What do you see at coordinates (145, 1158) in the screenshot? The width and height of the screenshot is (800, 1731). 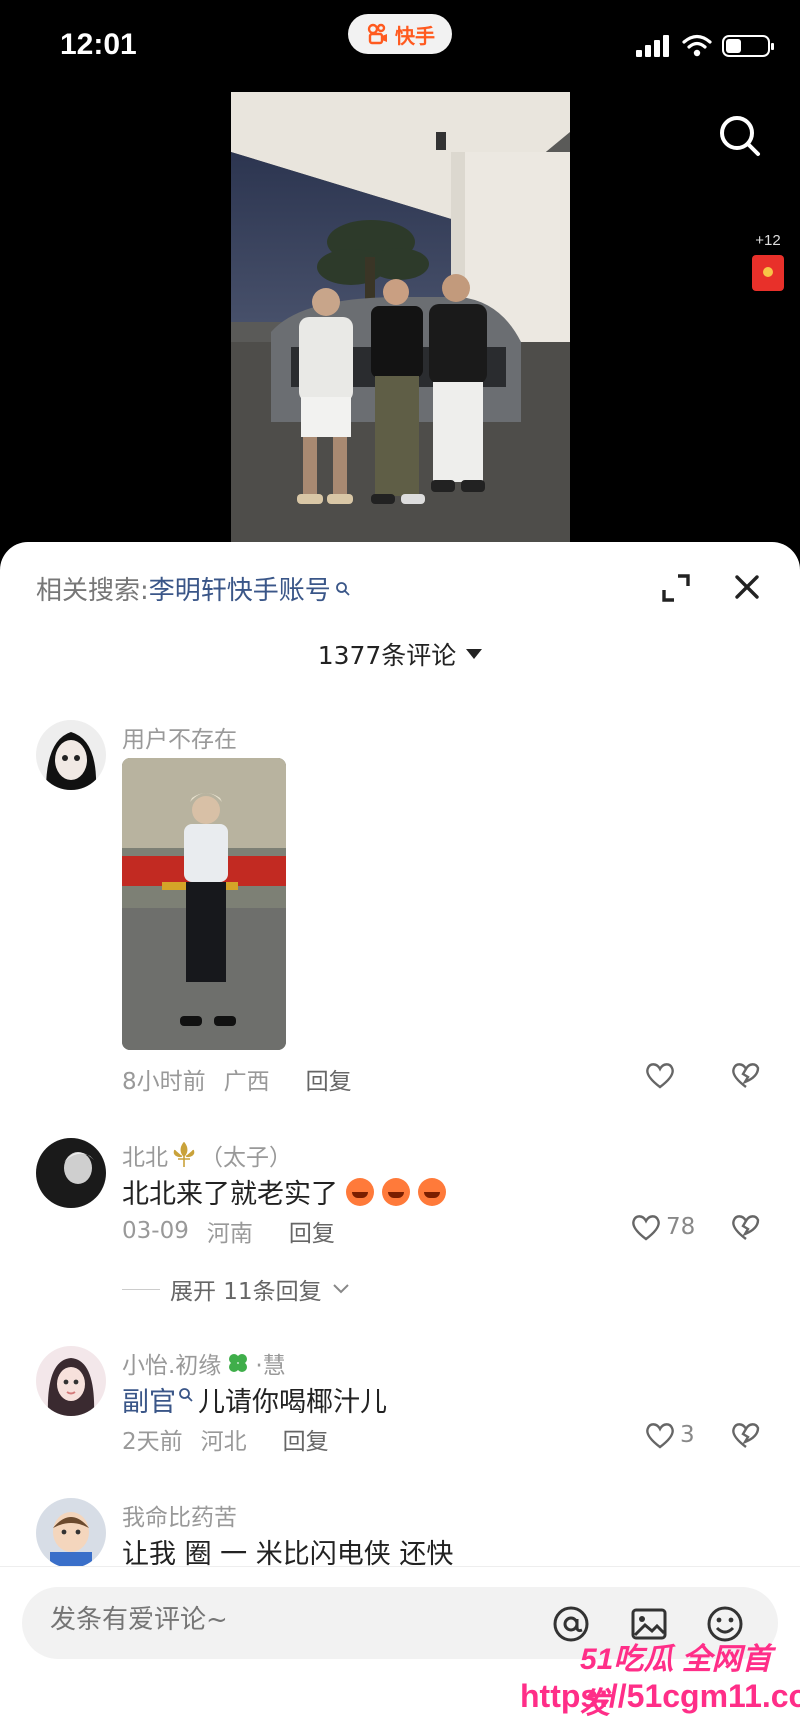 I see `username-text: 北北` at bounding box center [145, 1158].